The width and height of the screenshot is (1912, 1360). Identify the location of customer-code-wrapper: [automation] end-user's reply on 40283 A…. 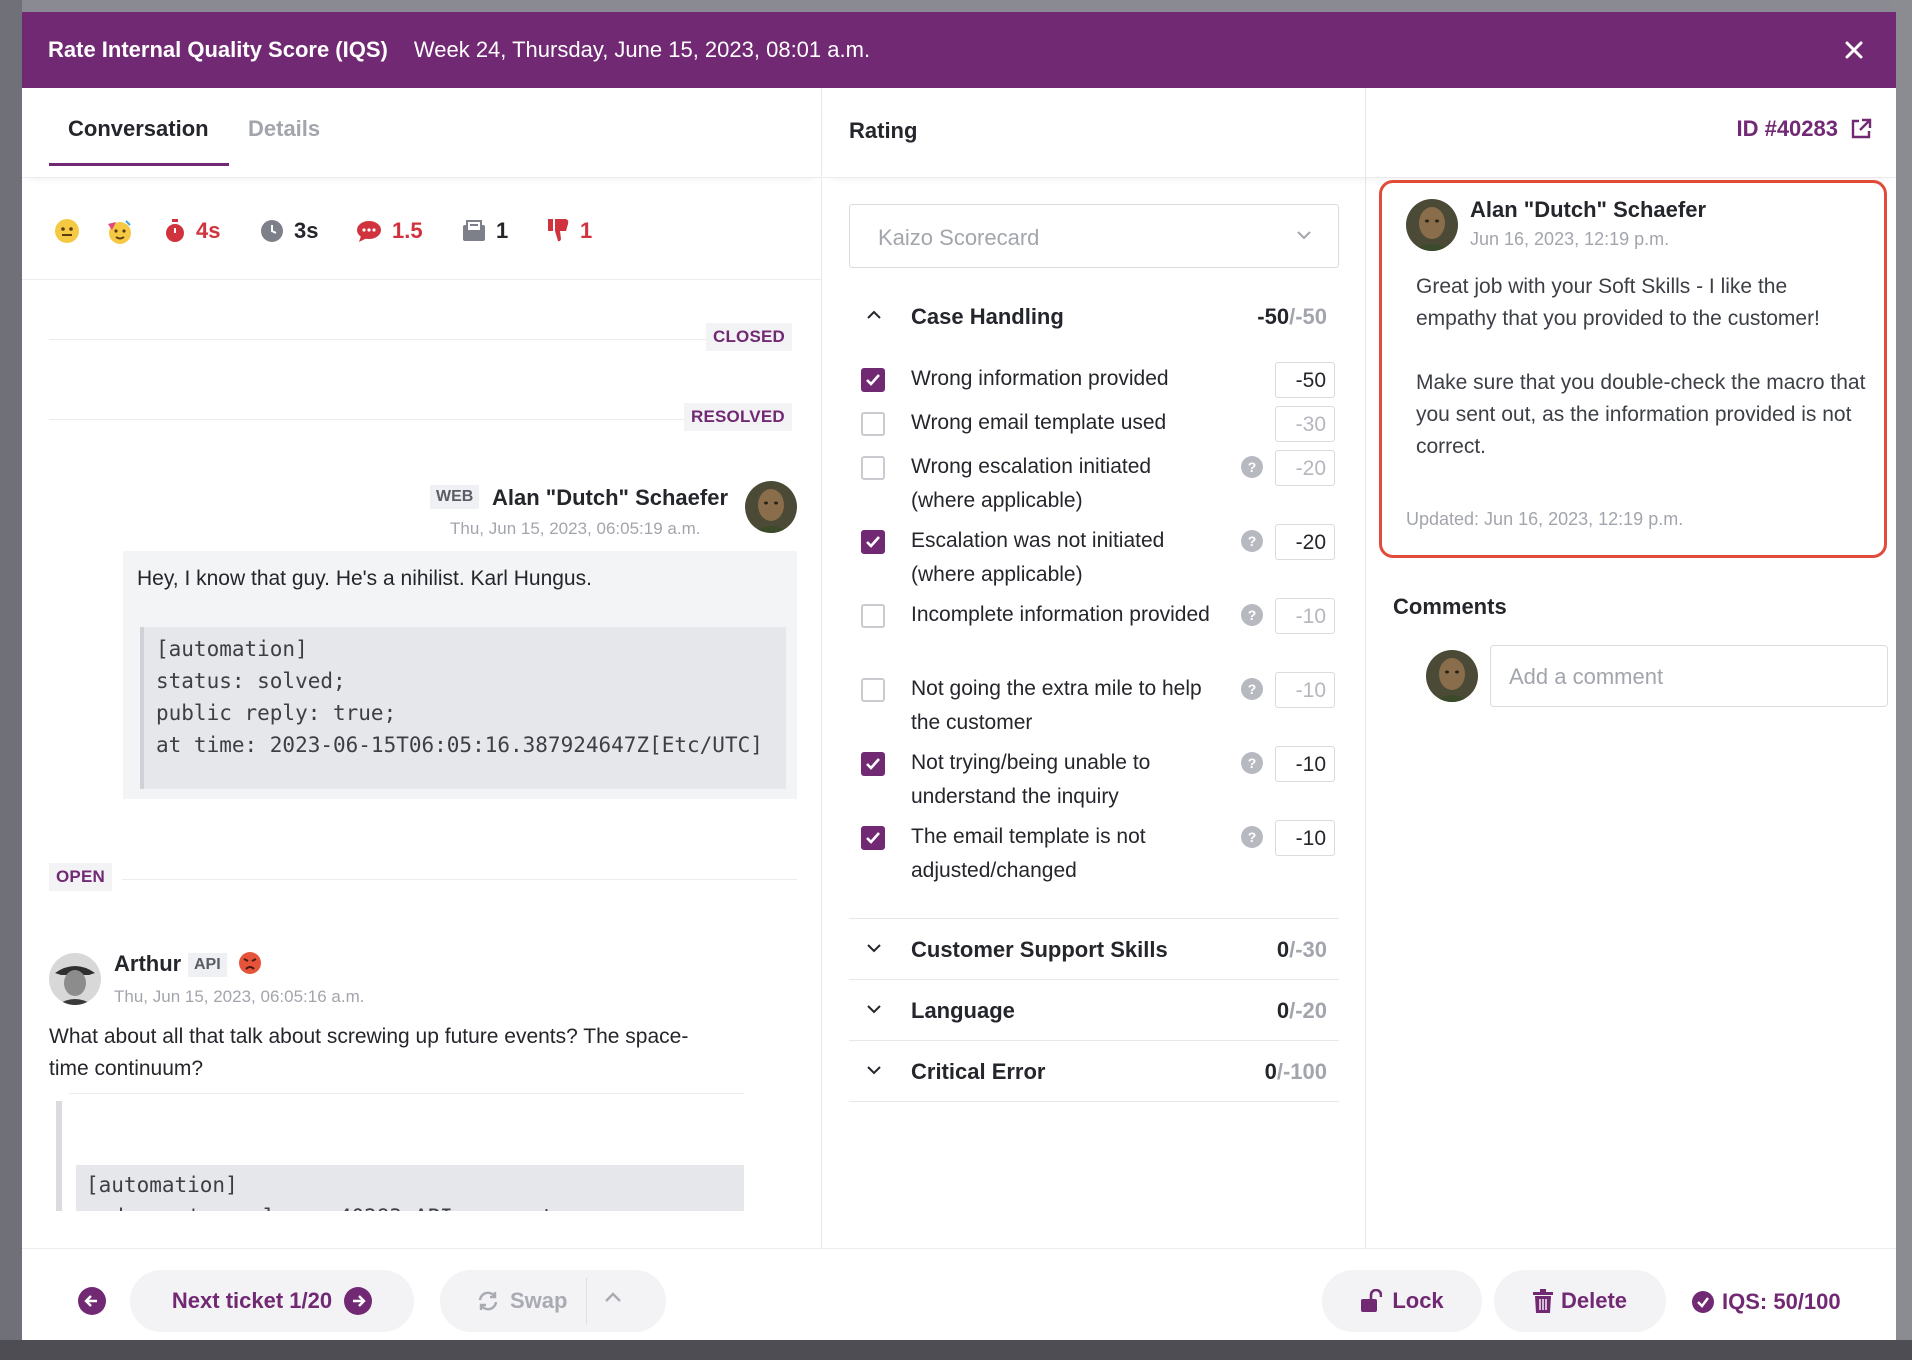
(400, 1156).